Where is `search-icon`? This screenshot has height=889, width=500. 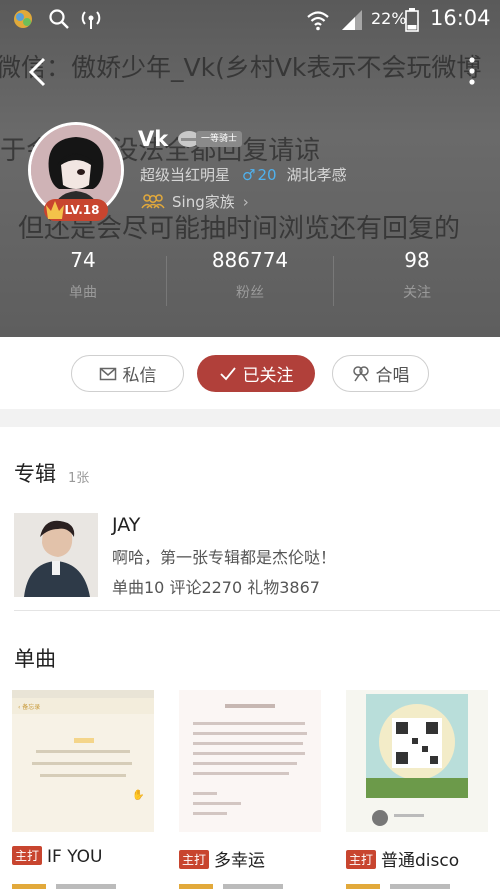 search-icon is located at coordinates (59, 19).